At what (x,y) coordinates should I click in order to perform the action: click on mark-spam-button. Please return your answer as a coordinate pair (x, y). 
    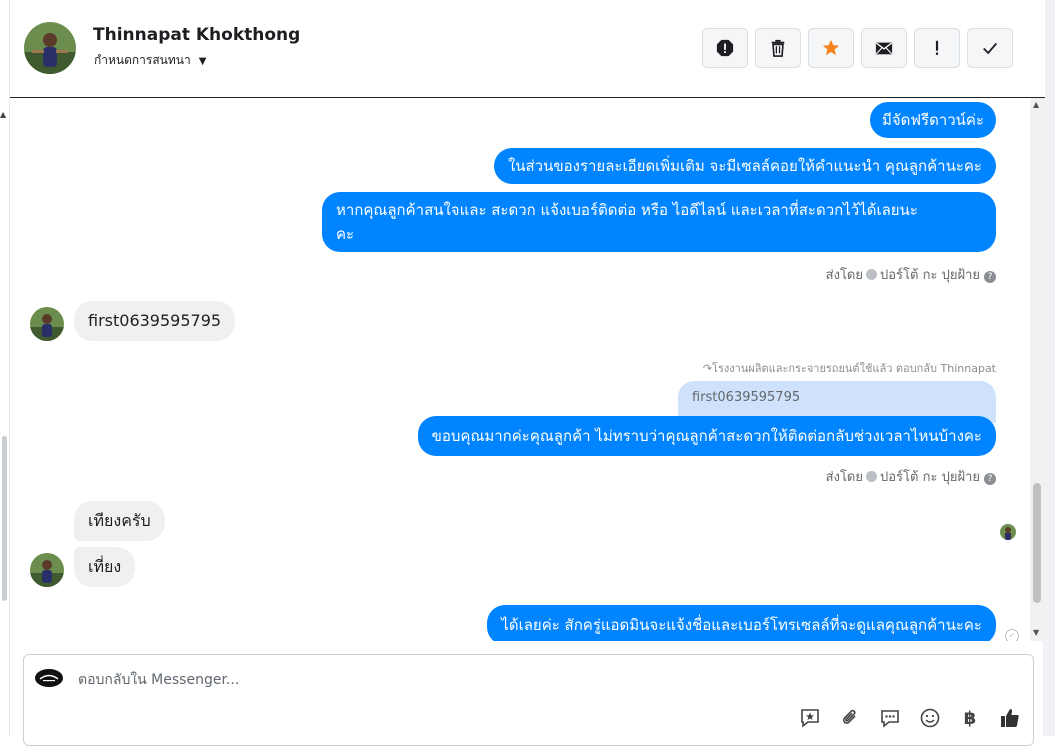
    Looking at the image, I should click on (725, 48).